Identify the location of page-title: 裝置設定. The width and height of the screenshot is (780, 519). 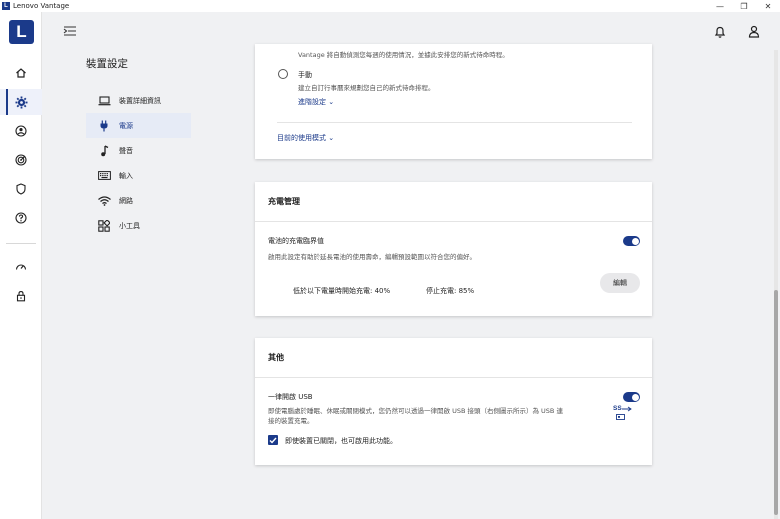
(107, 64).